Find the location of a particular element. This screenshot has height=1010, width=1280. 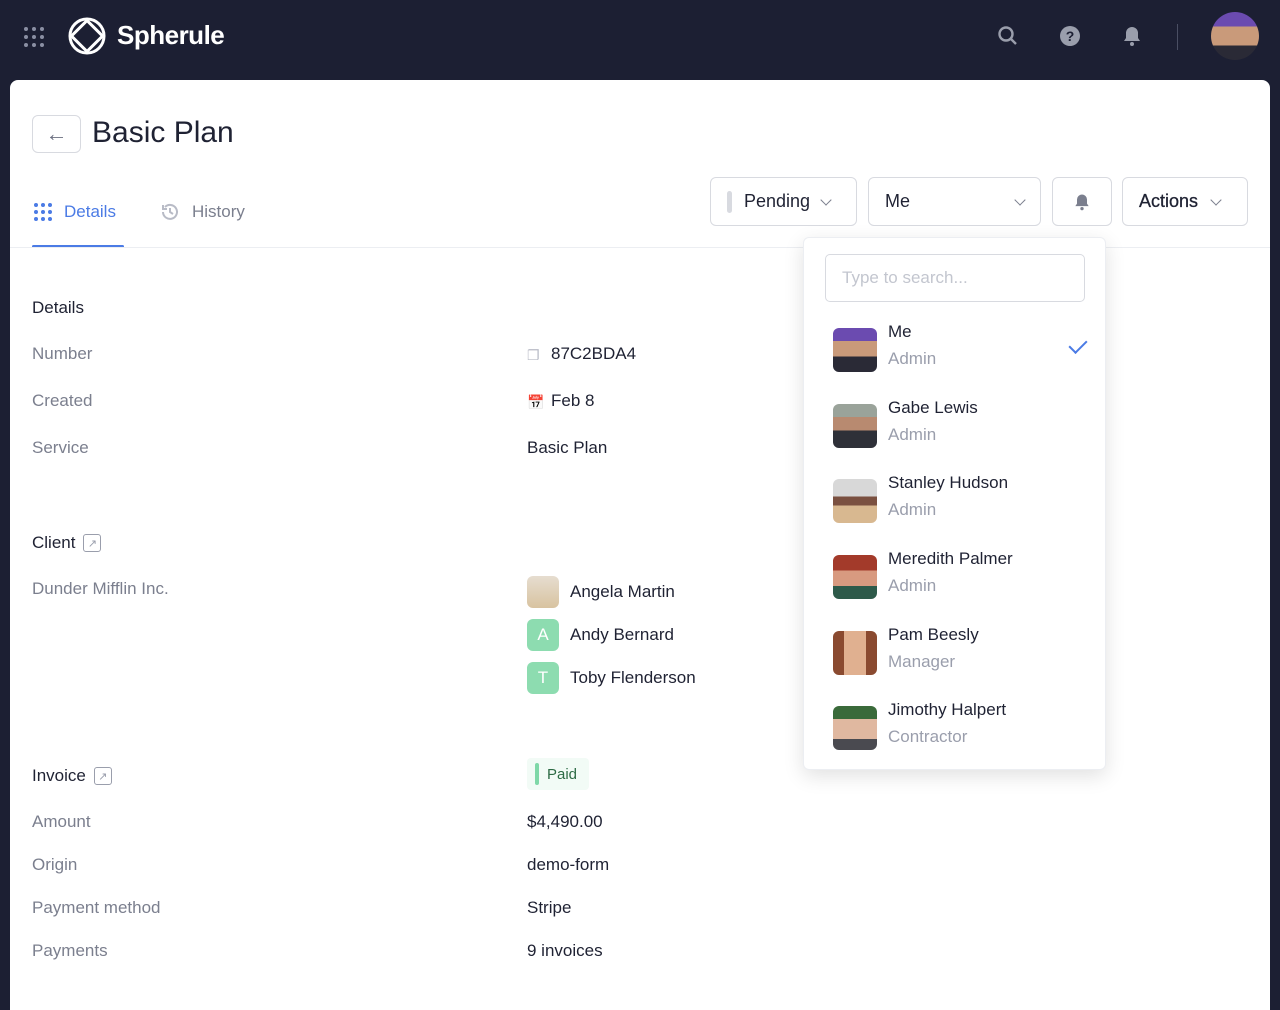

top-bar: Spherule ? is located at coordinates (640, 40).